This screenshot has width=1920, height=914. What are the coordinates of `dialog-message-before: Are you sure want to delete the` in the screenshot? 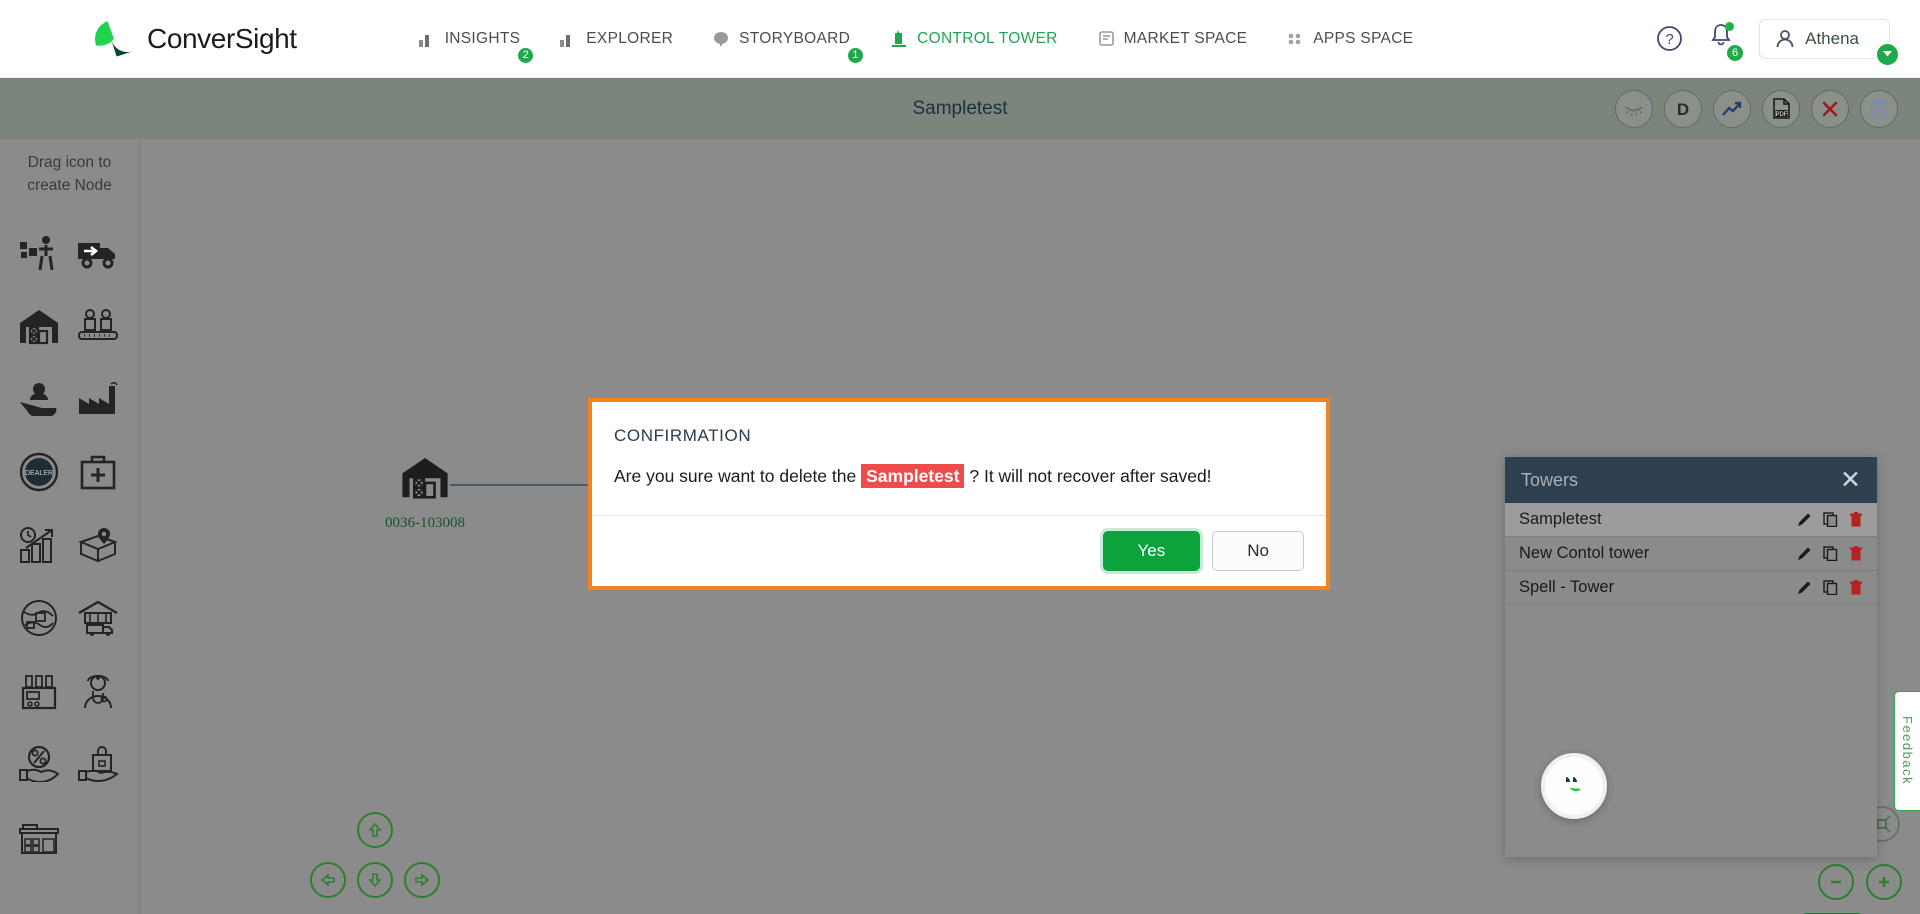 It's located at (735, 476).